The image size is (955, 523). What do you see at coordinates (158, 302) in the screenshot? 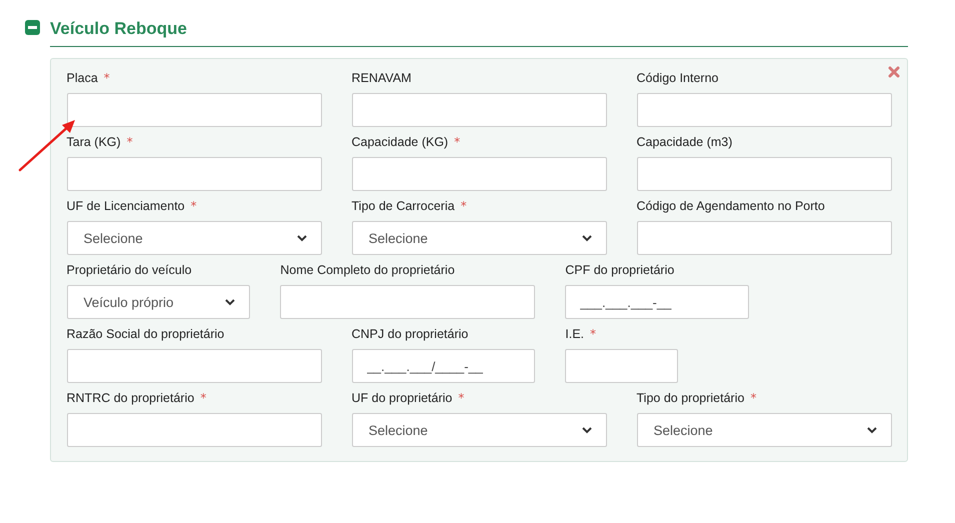
I see `select-field: Veículo próprio` at bounding box center [158, 302].